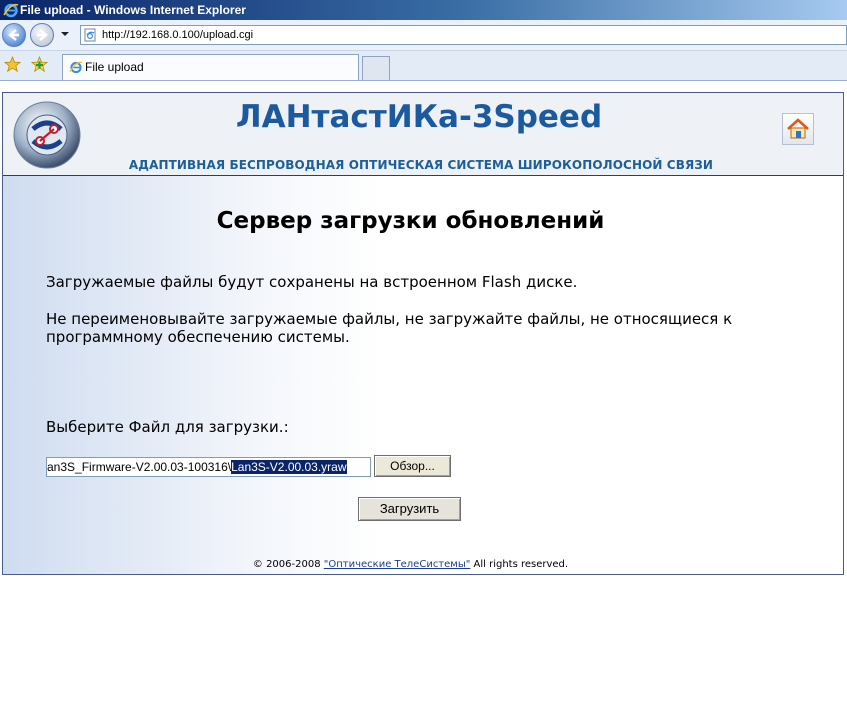 Image resolution: width=847 pixels, height=714 pixels. I want to click on home-icon, so click(798, 128).